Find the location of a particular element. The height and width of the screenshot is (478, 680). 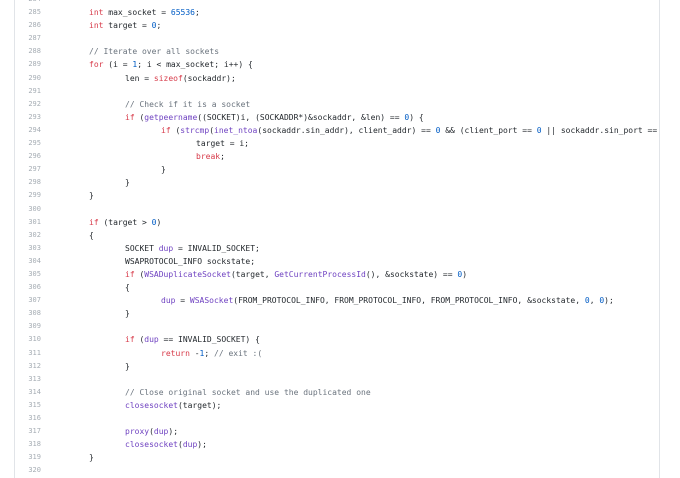

code-line: 310 if (dup == INVALID_SOCKET) { is located at coordinates (337, 339).